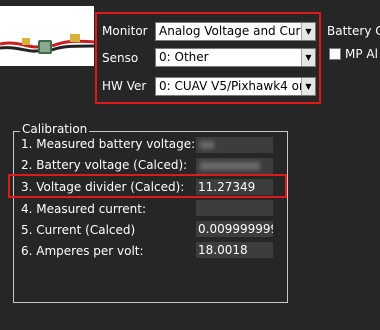 This screenshot has width=380, height=330. What do you see at coordinates (335, 54) in the screenshot?
I see `mp-alert-checkbox` at bounding box center [335, 54].